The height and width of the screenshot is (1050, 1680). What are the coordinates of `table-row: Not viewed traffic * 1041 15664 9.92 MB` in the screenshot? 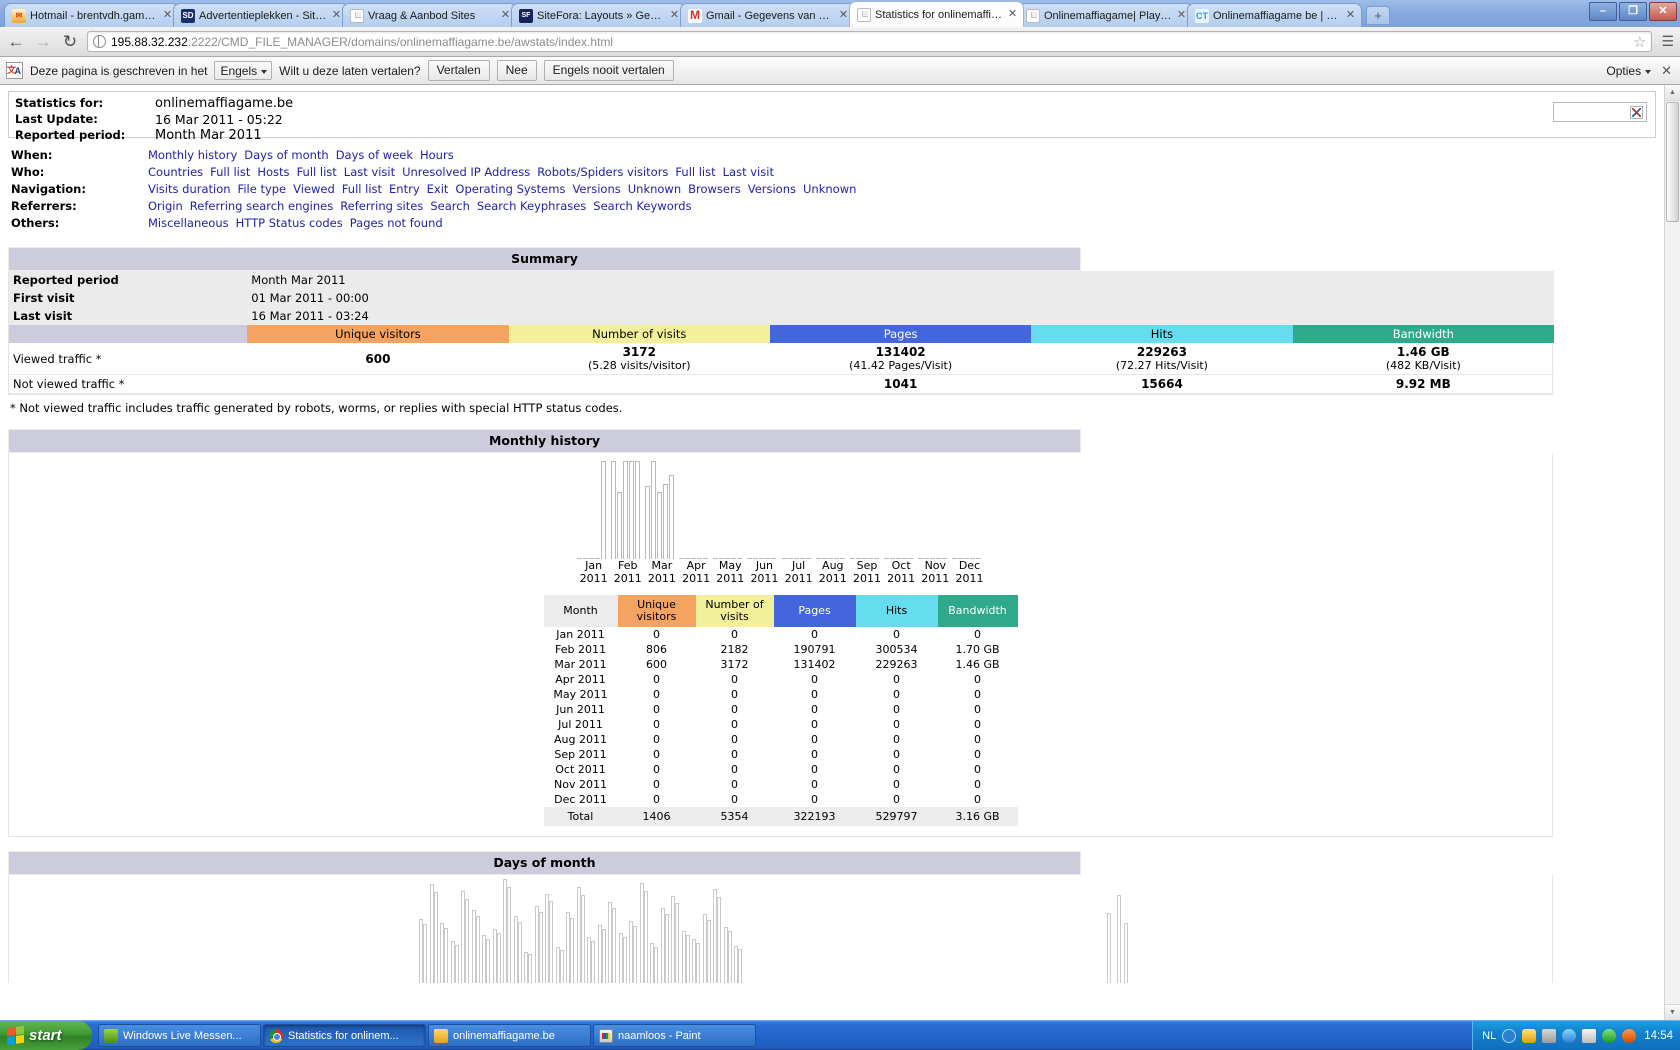 It's located at (781, 384).